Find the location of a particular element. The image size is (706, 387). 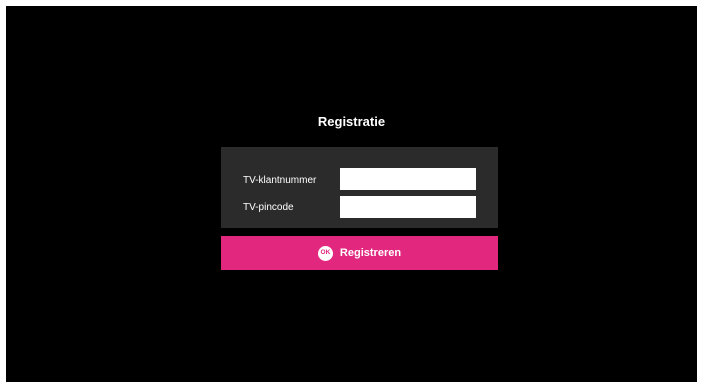

customer-number-label: TV-klantnummer is located at coordinates (280, 180).